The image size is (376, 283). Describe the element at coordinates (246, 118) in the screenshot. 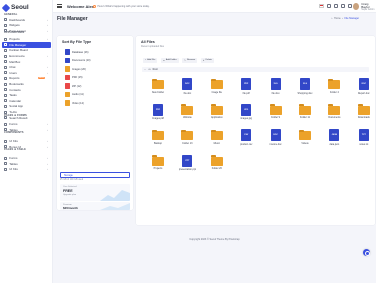

I see `file-name: images.jpg` at that location.